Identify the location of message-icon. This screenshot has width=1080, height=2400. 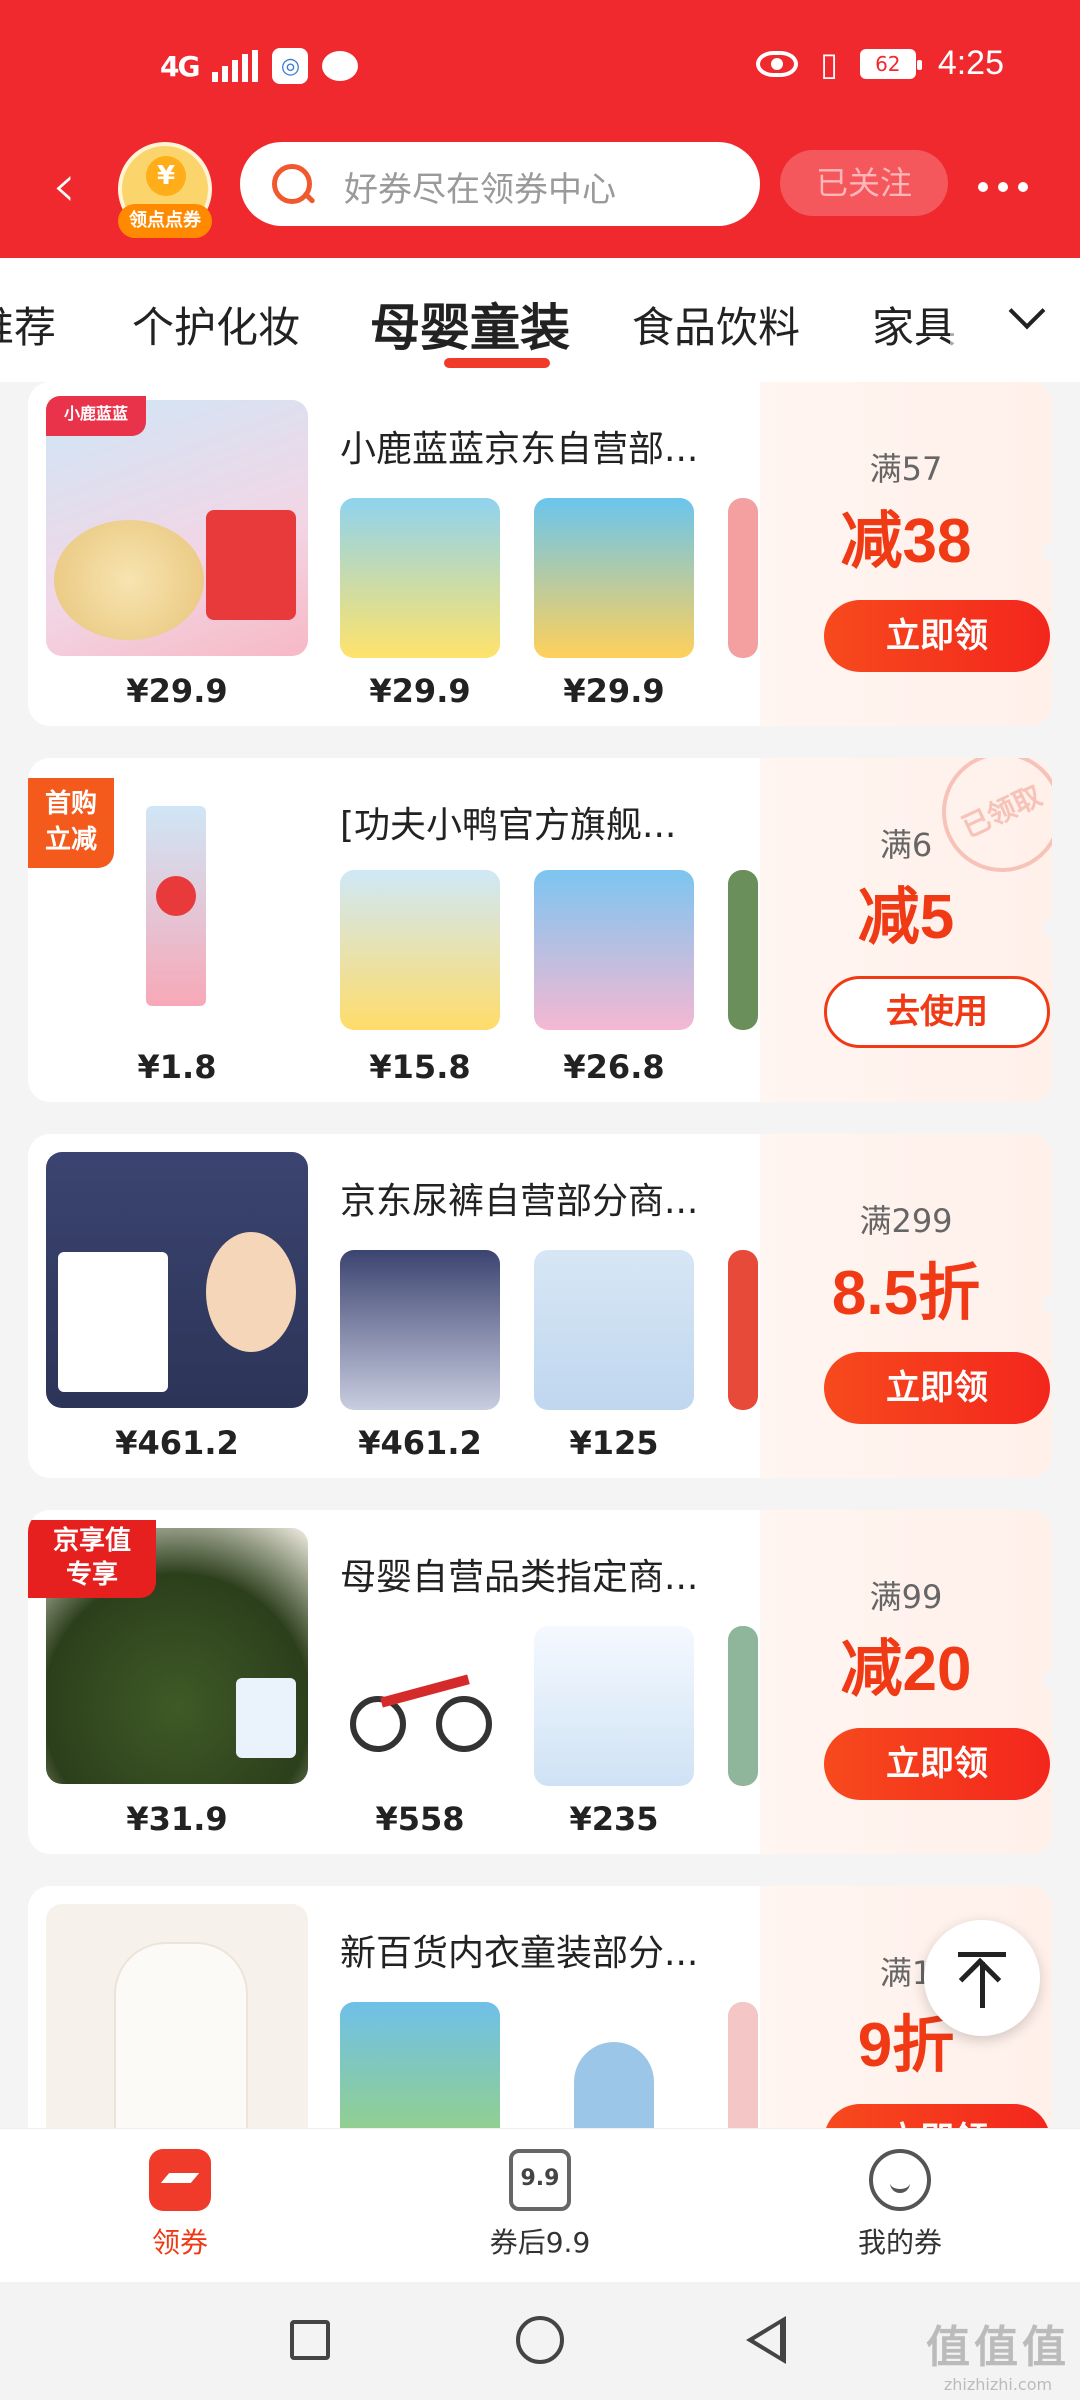
(340, 66).